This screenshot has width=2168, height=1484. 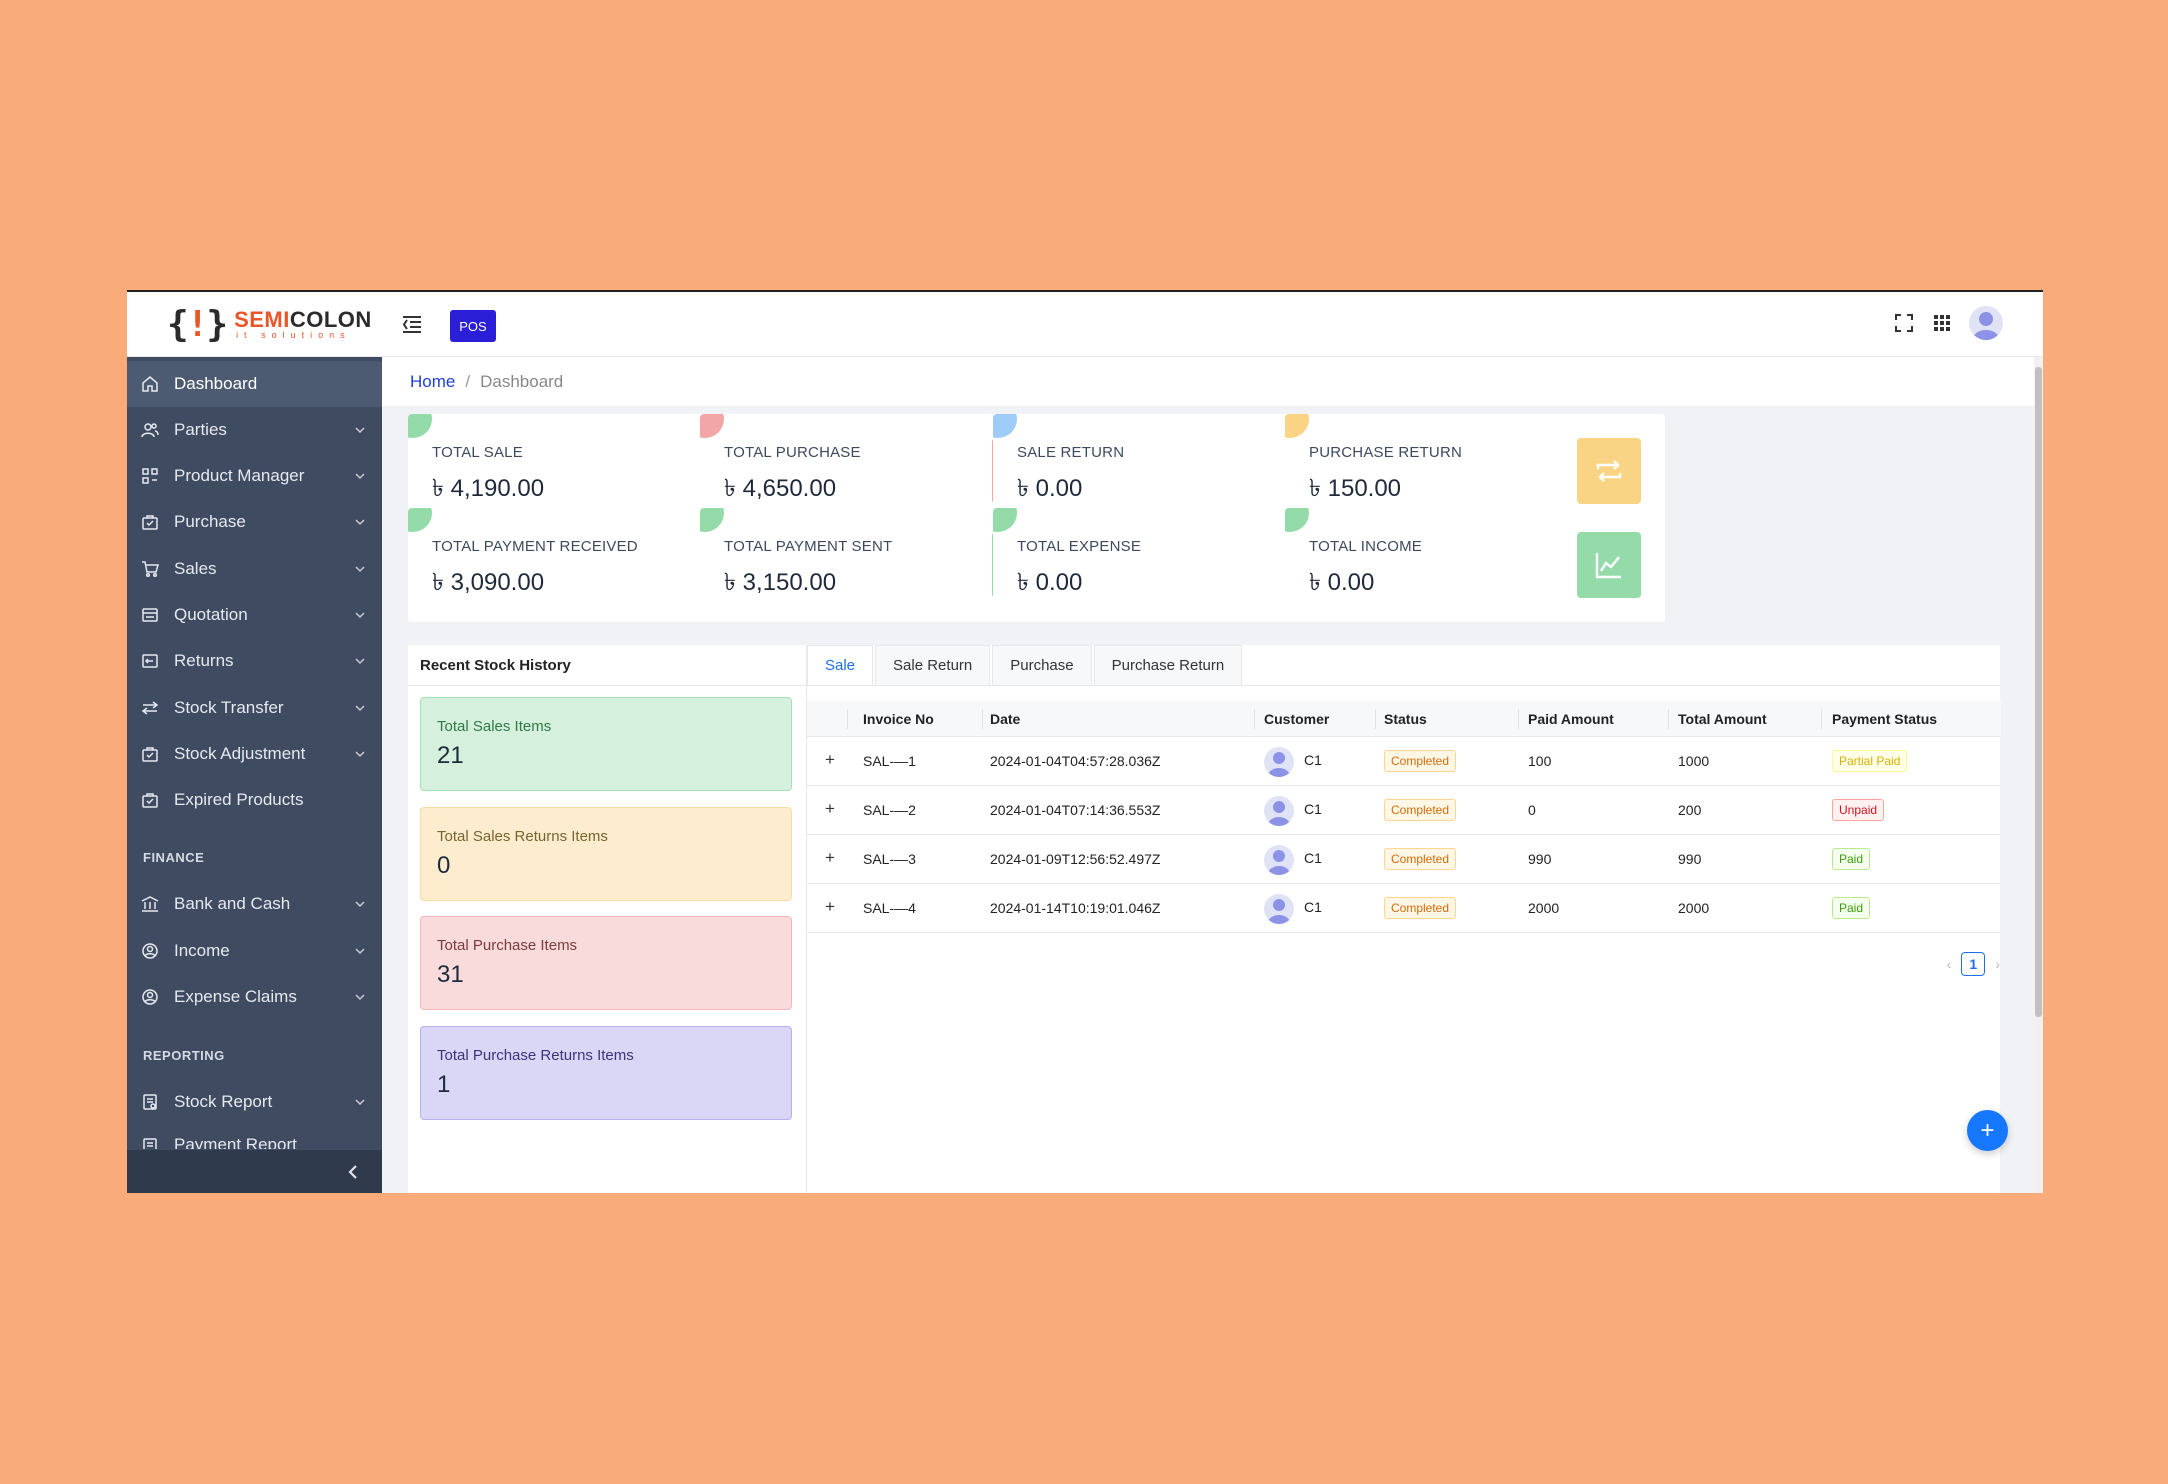 What do you see at coordinates (1540, 761) in the screenshot?
I see `paid-amount: 100` at bounding box center [1540, 761].